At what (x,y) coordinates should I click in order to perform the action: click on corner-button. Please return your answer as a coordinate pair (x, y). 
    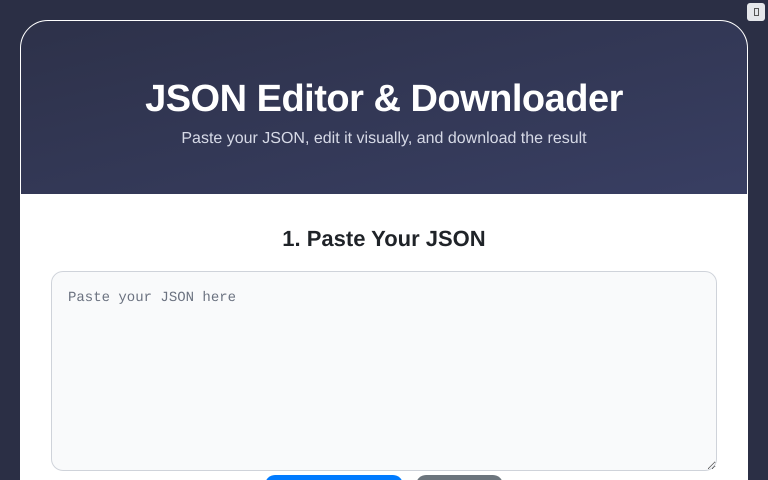
    Looking at the image, I should click on (756, 12).